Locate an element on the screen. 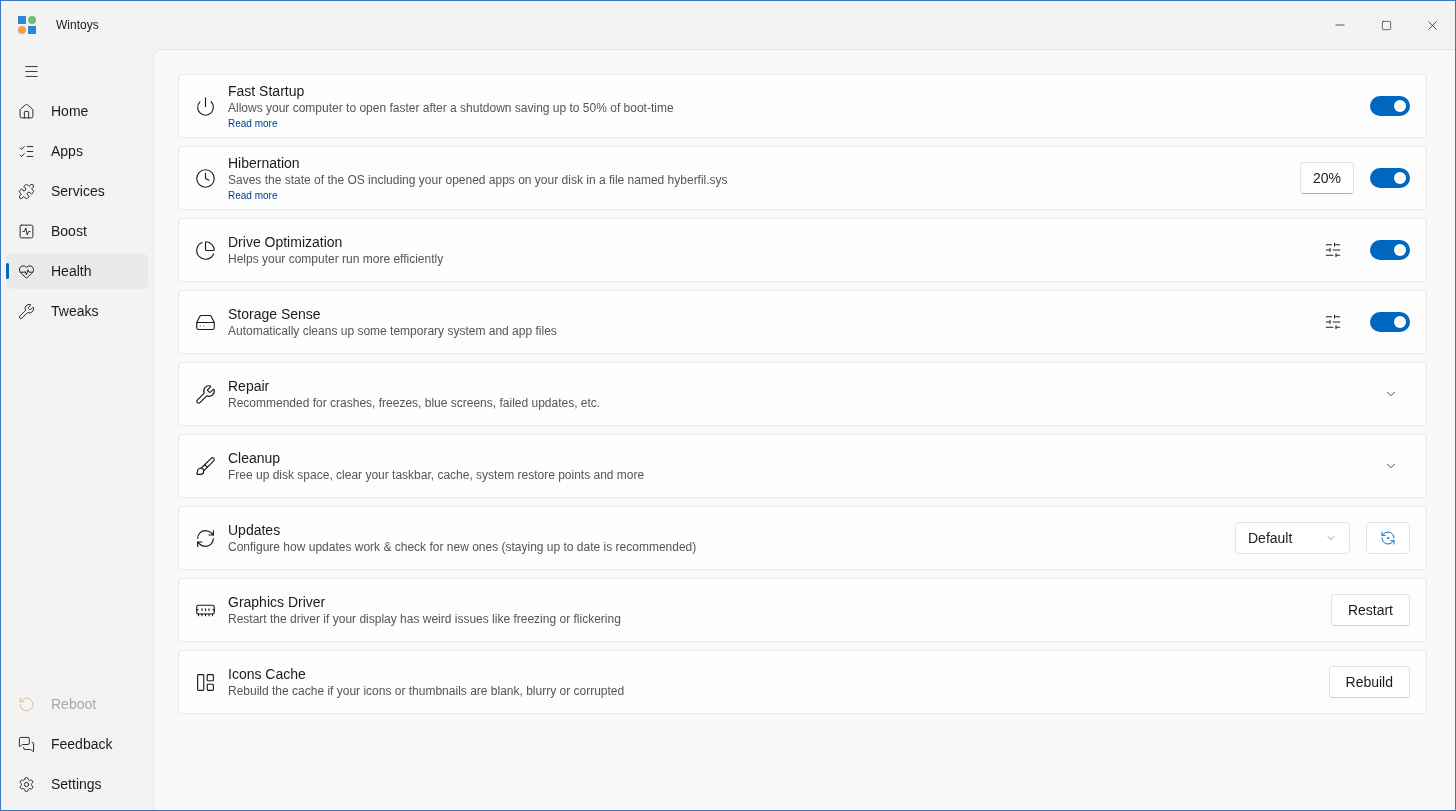 Image resolution: width=1456 pixels, height=811 pixels. setting-title: Hibernation is located at coordinates (264, 163).